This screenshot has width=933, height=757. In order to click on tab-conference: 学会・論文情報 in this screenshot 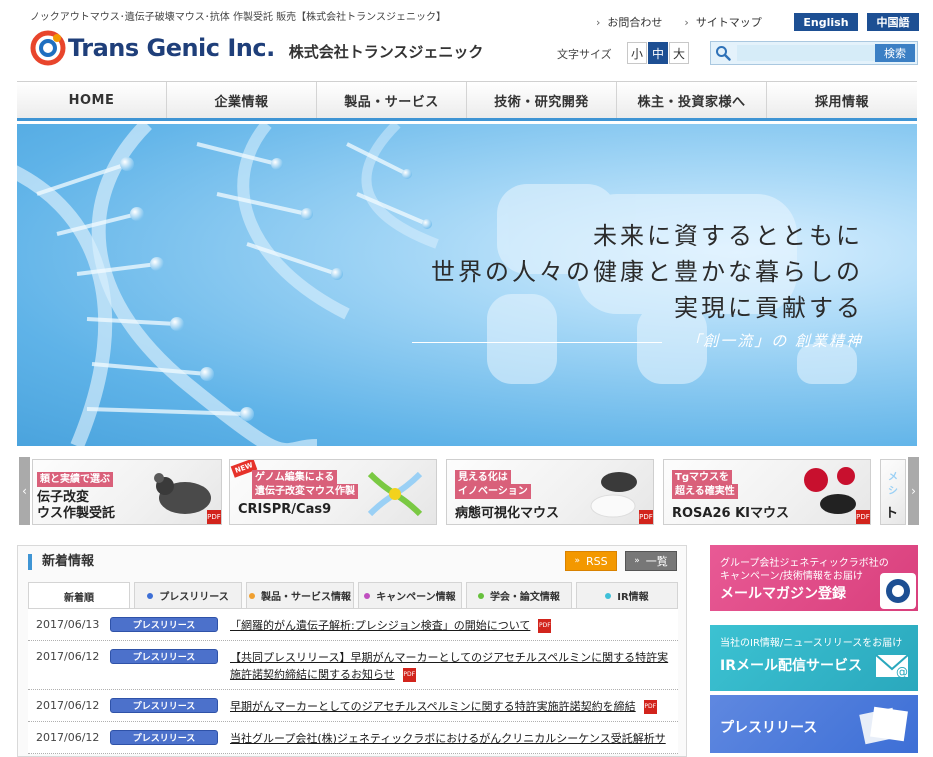, I will do `click(518, 595)`.